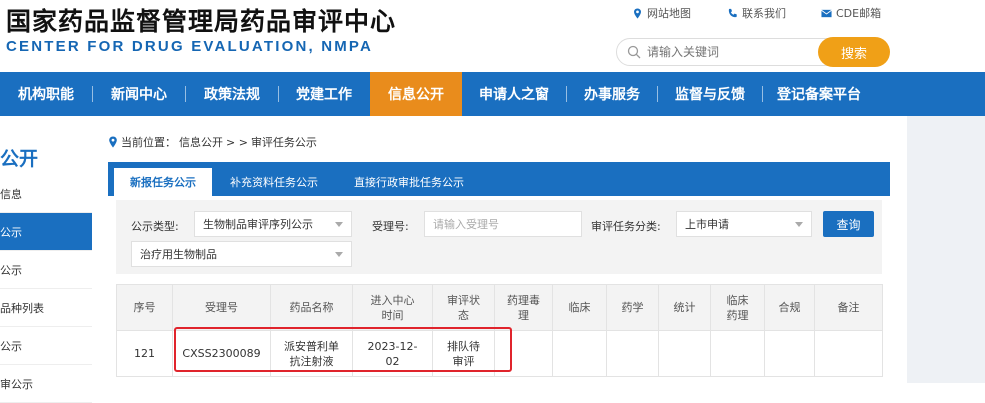 Image resolution: width=985 pixels, height=403 pixels. Describe the element at coordinates (409, 182) in the screenshot. I see `tab-direct-approval-tasks: 直接行政审批任务公示` at that location.